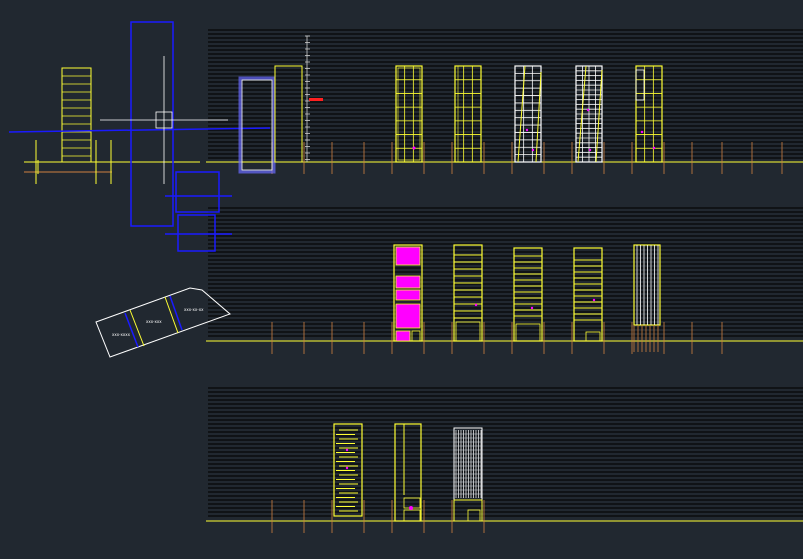 The height and width of the screenshot is (559, 803). I want to click on parcel-label-3: xxx-xx-xx, so click(194, 309).